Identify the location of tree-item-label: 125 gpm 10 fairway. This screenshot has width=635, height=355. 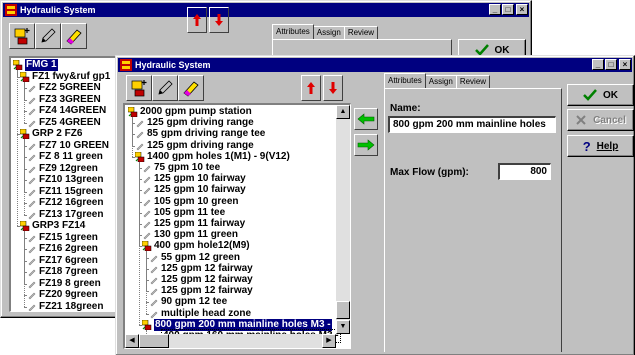
(200, 179).